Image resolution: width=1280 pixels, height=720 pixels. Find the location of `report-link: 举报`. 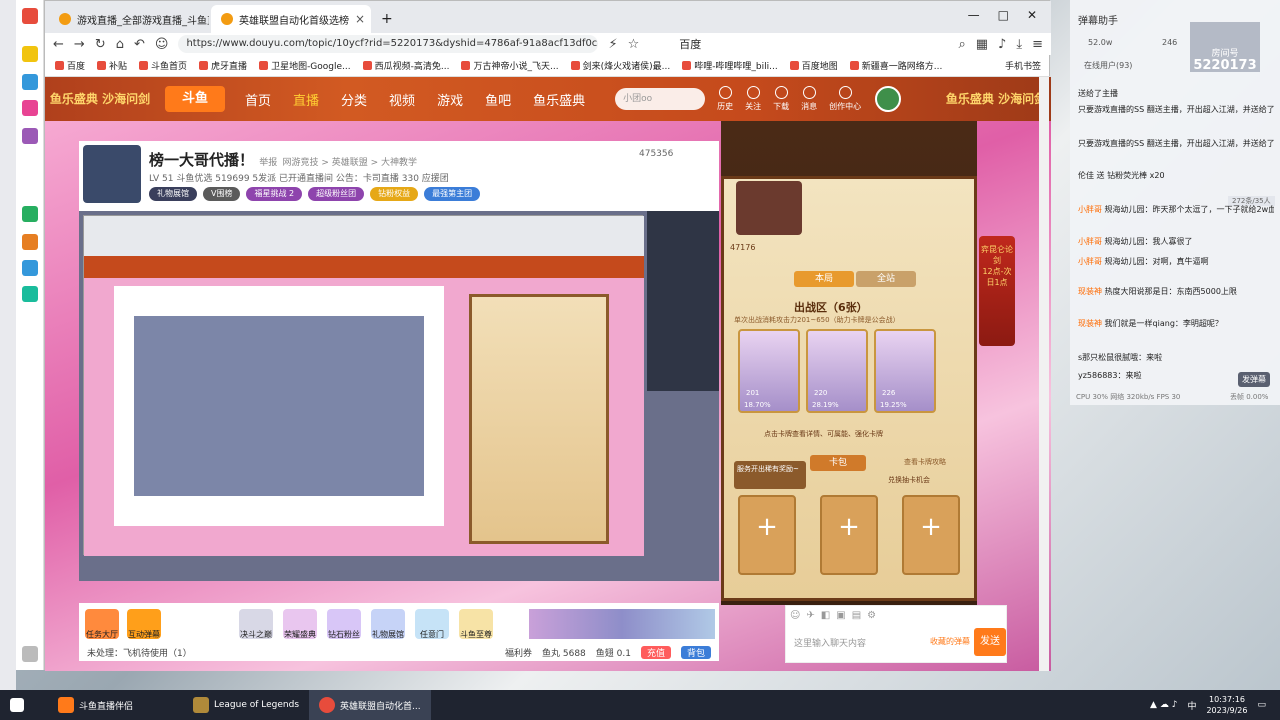

report-link: 举报 is located at coordinates (268, 163).